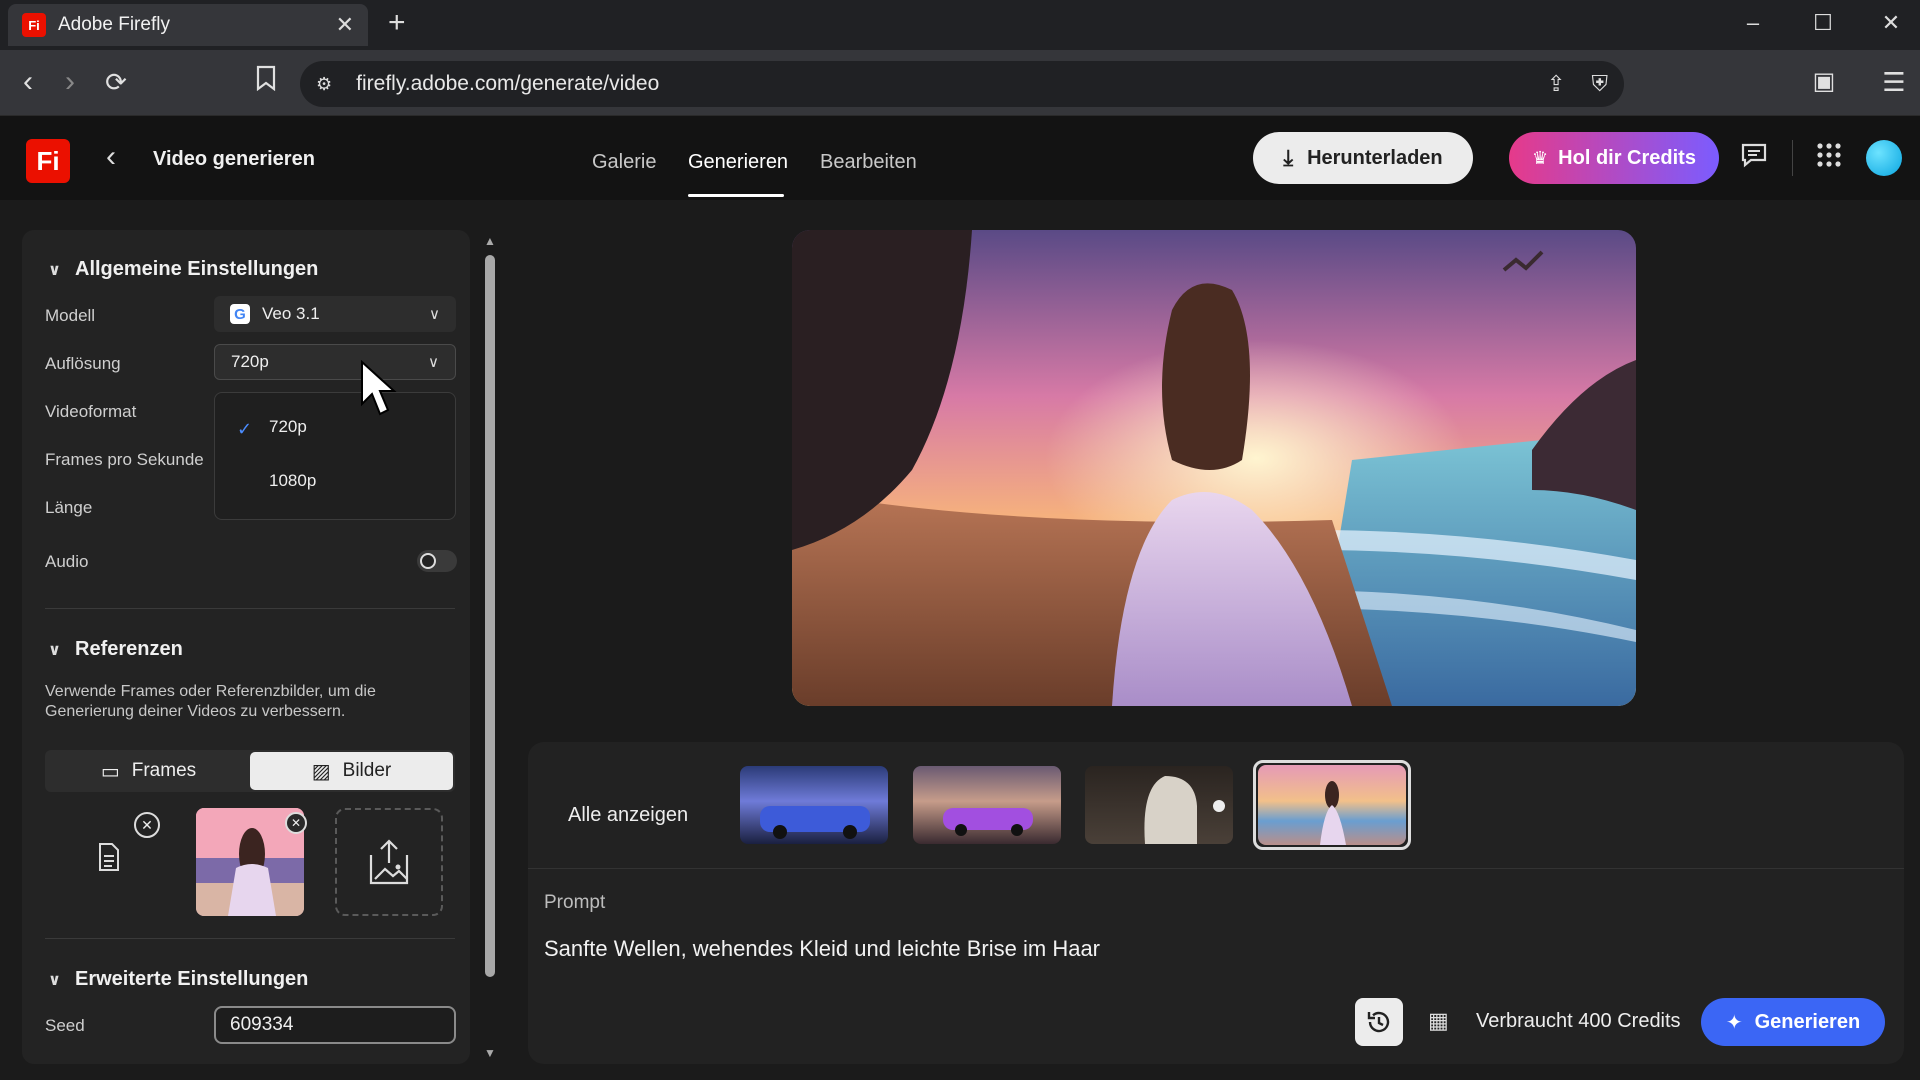 The height and width of the screenshot is (1080, 1920). What do you see at coordinates (1891, 23) in the screenshot?
I see `close-window-icon: ✕` at bounding box center [1891, 23].